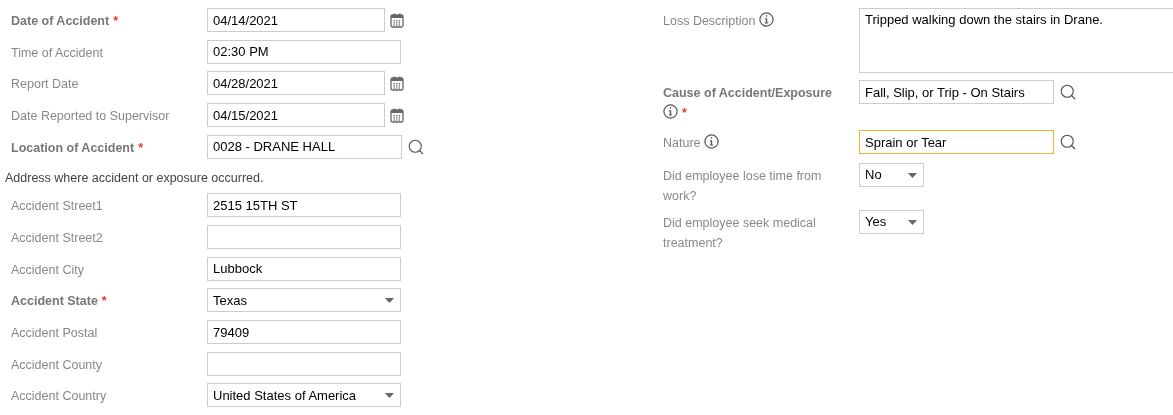 Image resolution: width=1173 pixels, height=415 pixels. Describe the element at coordinates (304, 332) in the screenshot. I see `text-field: 79409` at that location.